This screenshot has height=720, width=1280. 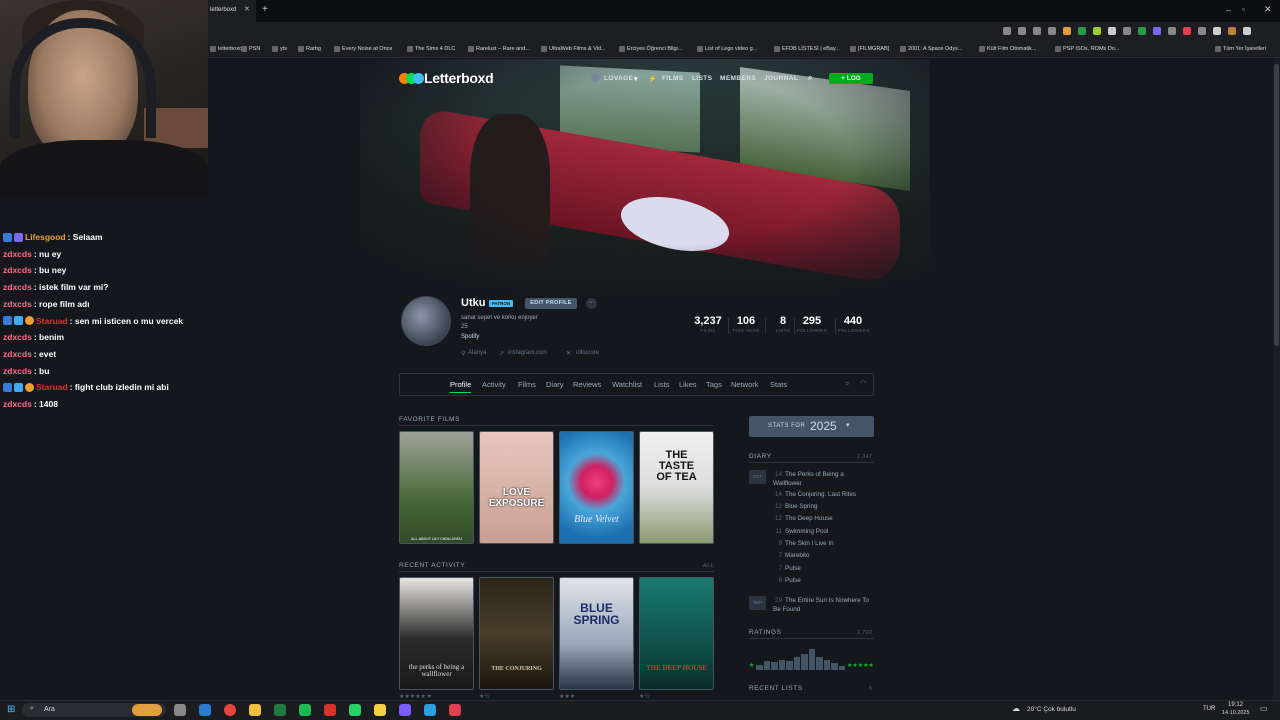 What do you see at coordinates (661, 384) in the screenshot?
I see `subnav-lists: Lists` at bounding box center [661, 384].